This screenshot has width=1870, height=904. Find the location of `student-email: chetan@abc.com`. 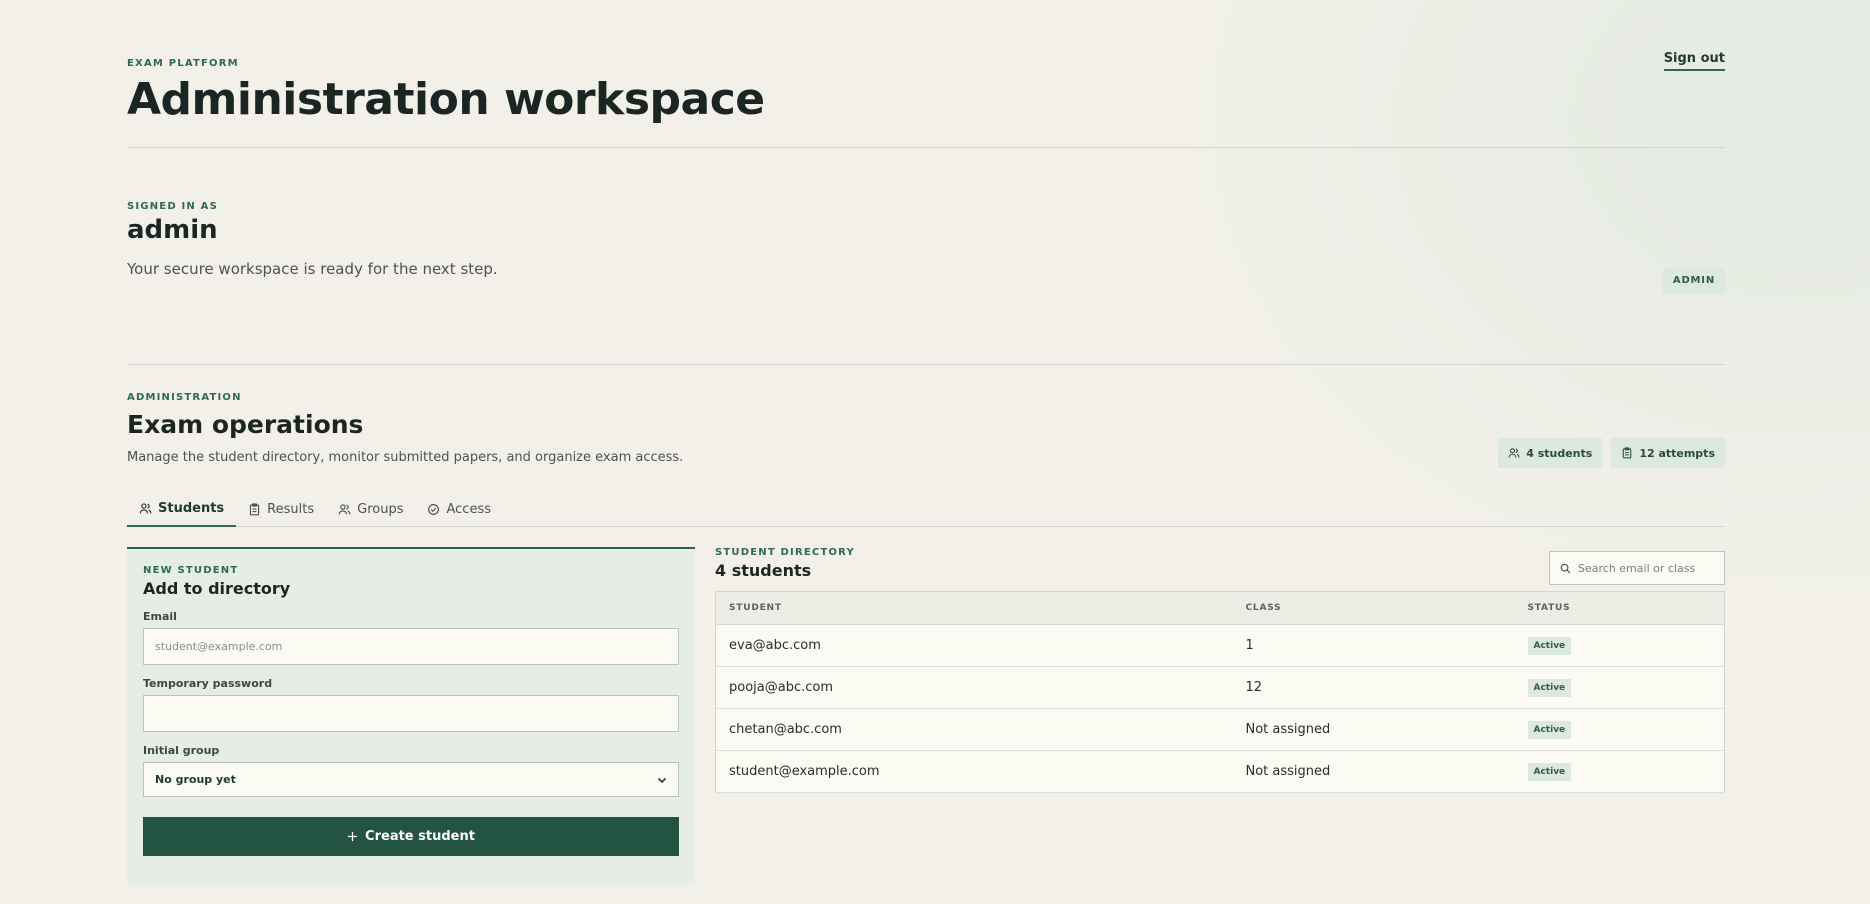

student-email: chetan@abc.com is located at coordinates (974, 729).